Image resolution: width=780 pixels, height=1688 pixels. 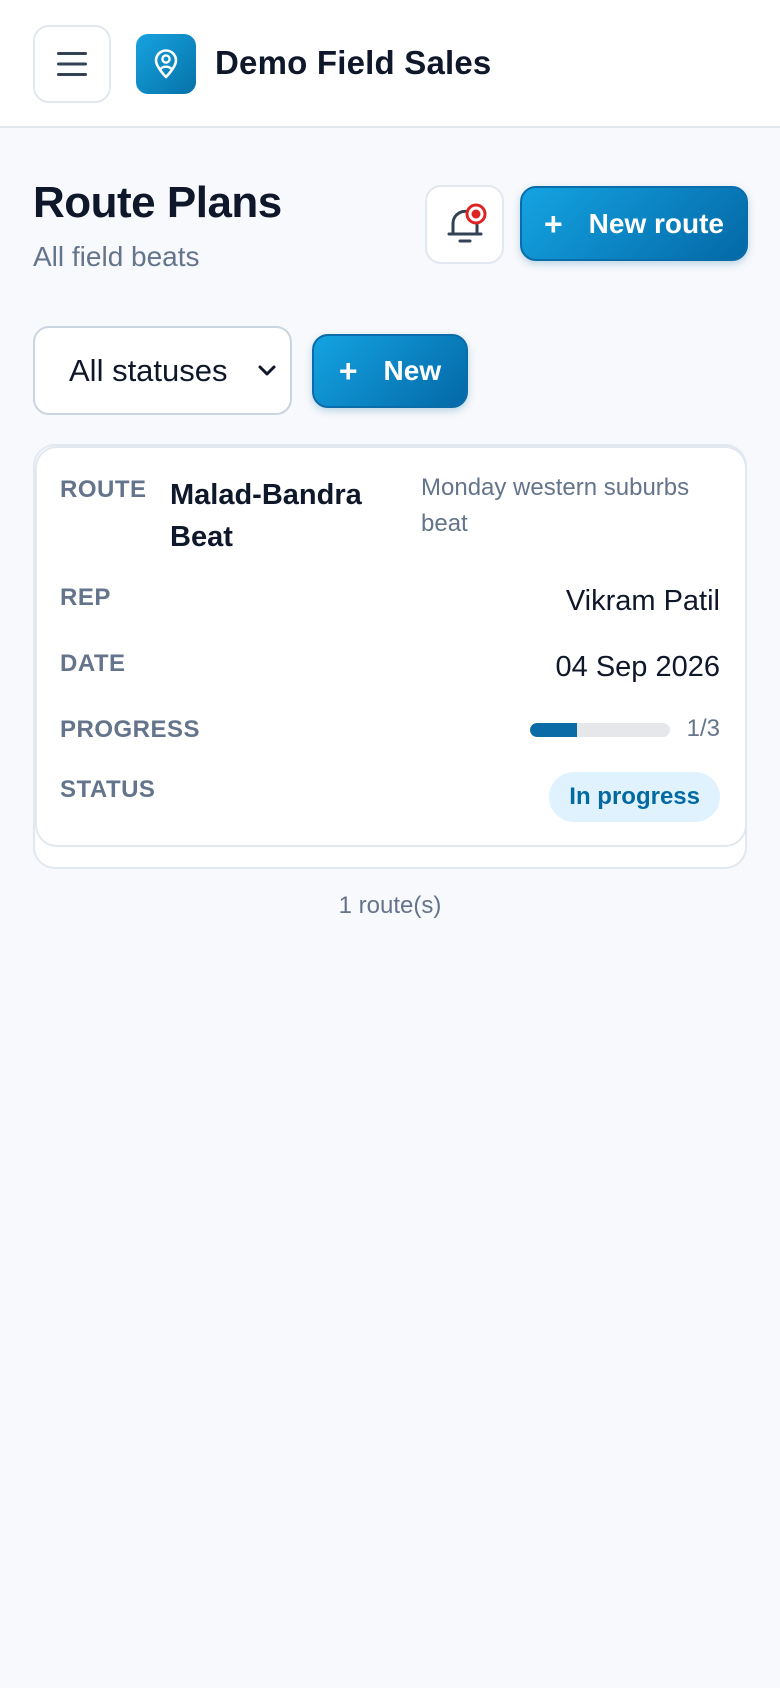 I want to click on notifications-button, so click(x=464, y=224).